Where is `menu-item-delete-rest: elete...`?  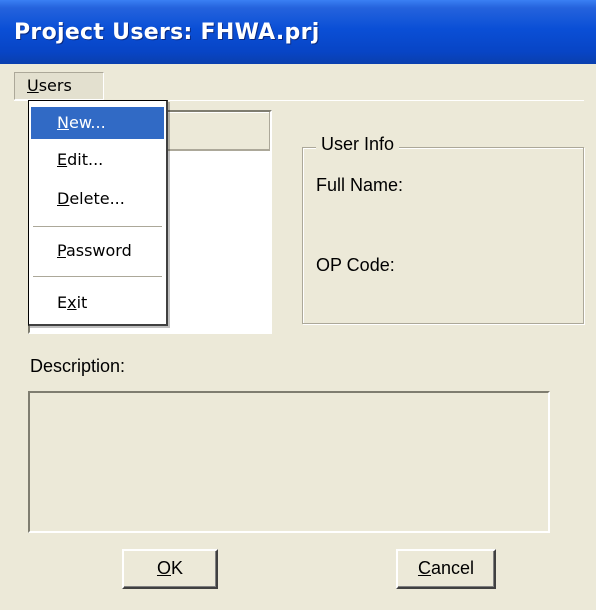
menu-item-delete-rest: elete... is located at coordinates (97, 198).